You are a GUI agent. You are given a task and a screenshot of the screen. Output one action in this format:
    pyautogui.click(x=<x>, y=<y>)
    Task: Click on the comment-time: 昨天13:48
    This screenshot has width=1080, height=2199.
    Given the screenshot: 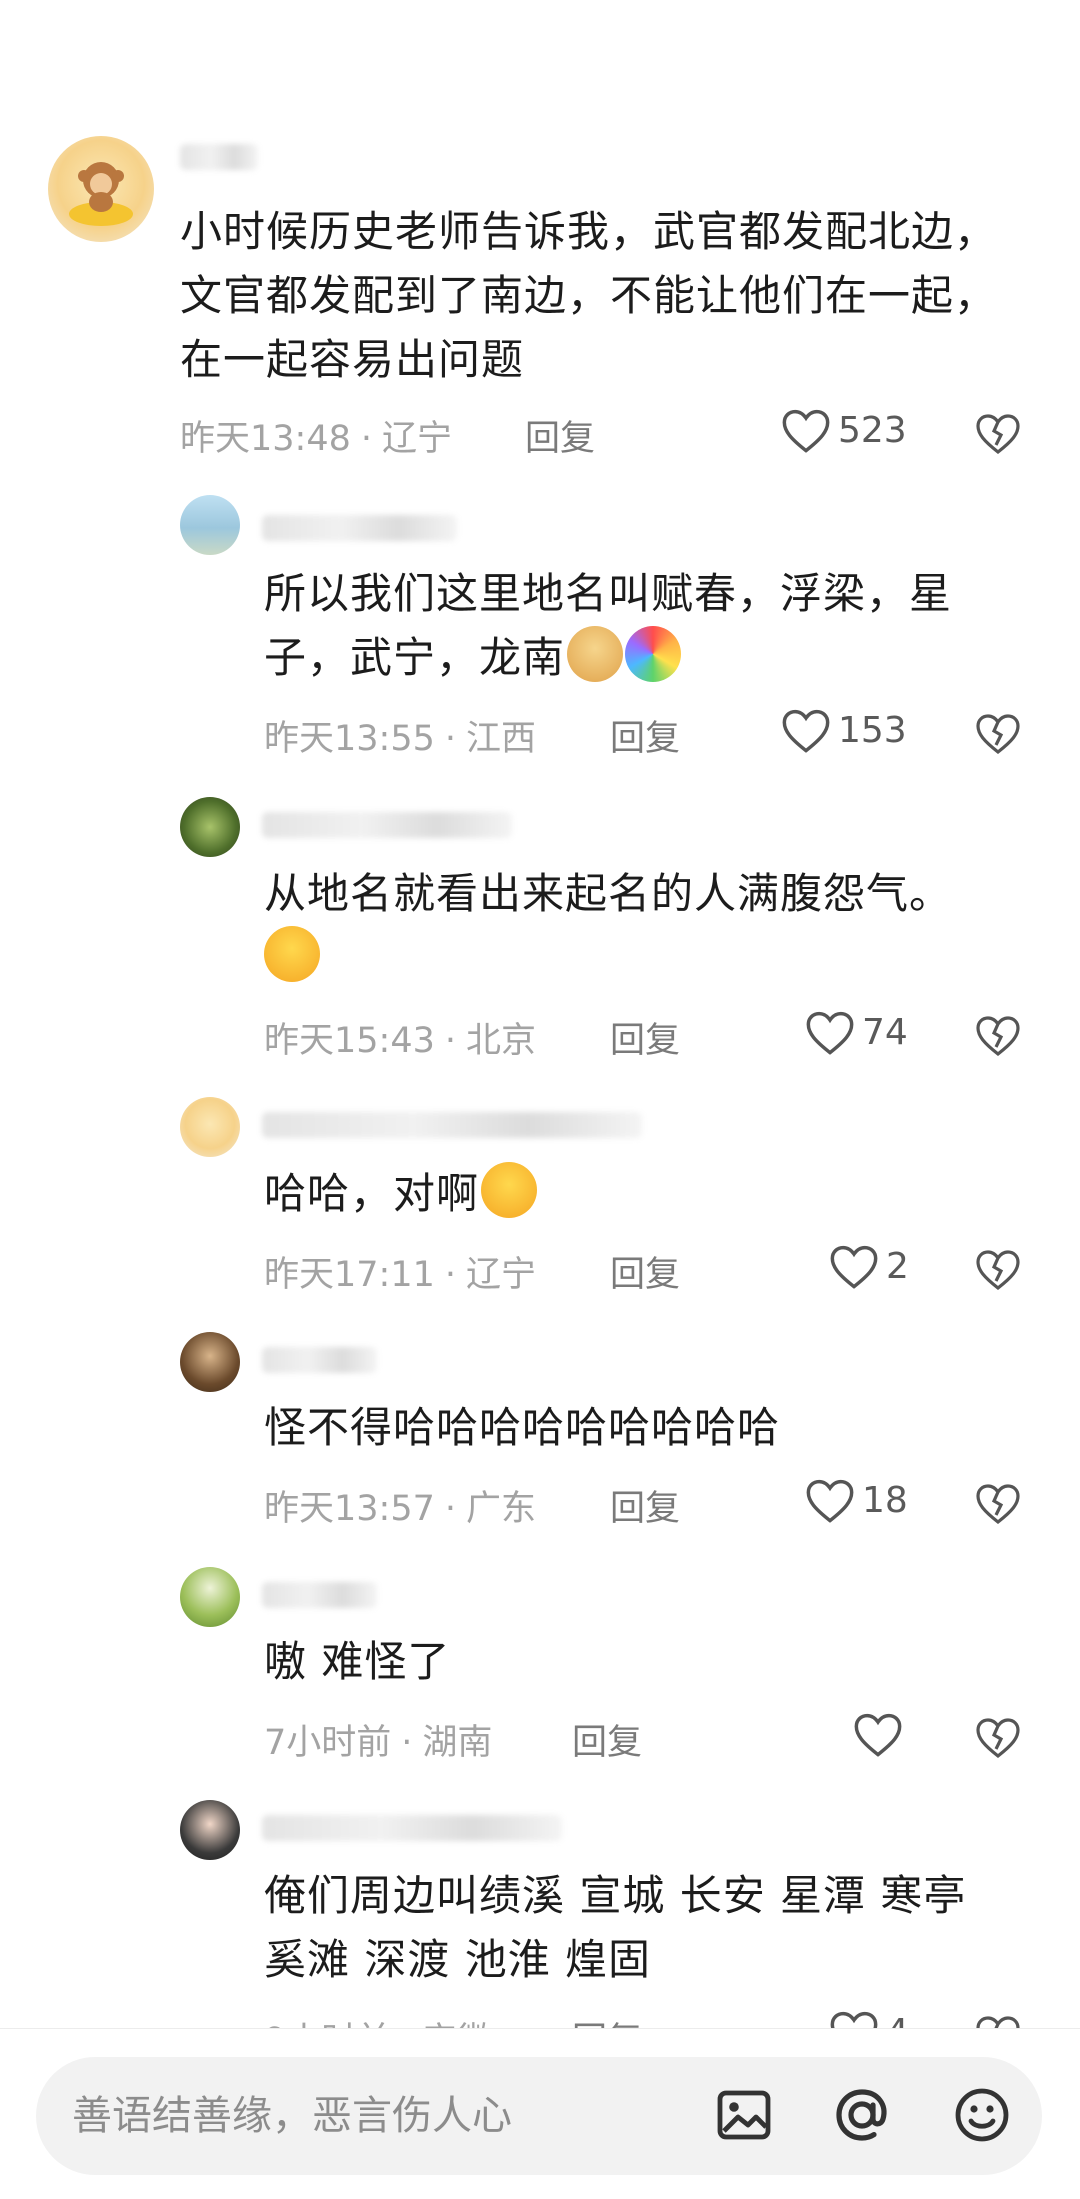 What is the action you would take?
    pyautogui.click(x=265, y=439)
    